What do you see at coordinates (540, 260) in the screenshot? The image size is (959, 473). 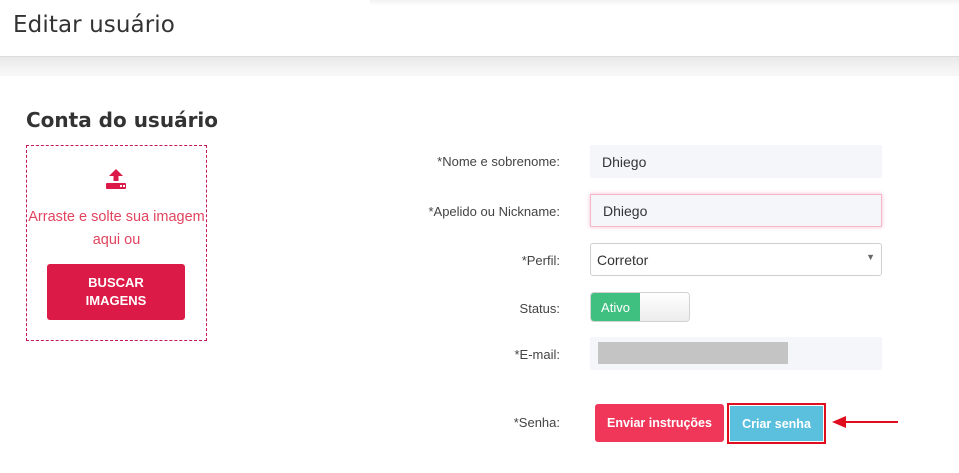 I see `profile-label: *Perfil:` at bounding box center [540, 260].